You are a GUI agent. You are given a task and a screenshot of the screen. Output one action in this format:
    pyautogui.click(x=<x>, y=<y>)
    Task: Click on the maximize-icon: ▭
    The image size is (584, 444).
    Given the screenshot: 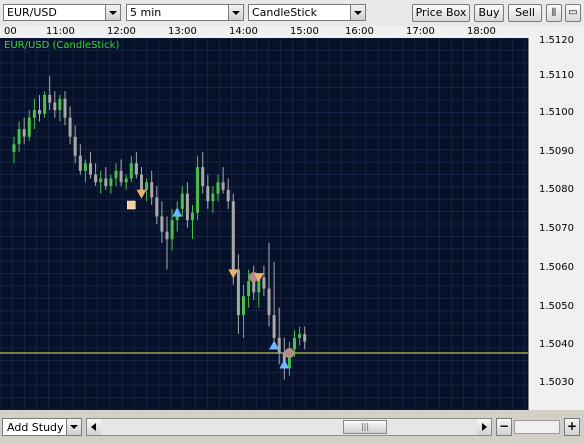 What is the action you would take?
    pyautogui.click(x=573, y=13)
    